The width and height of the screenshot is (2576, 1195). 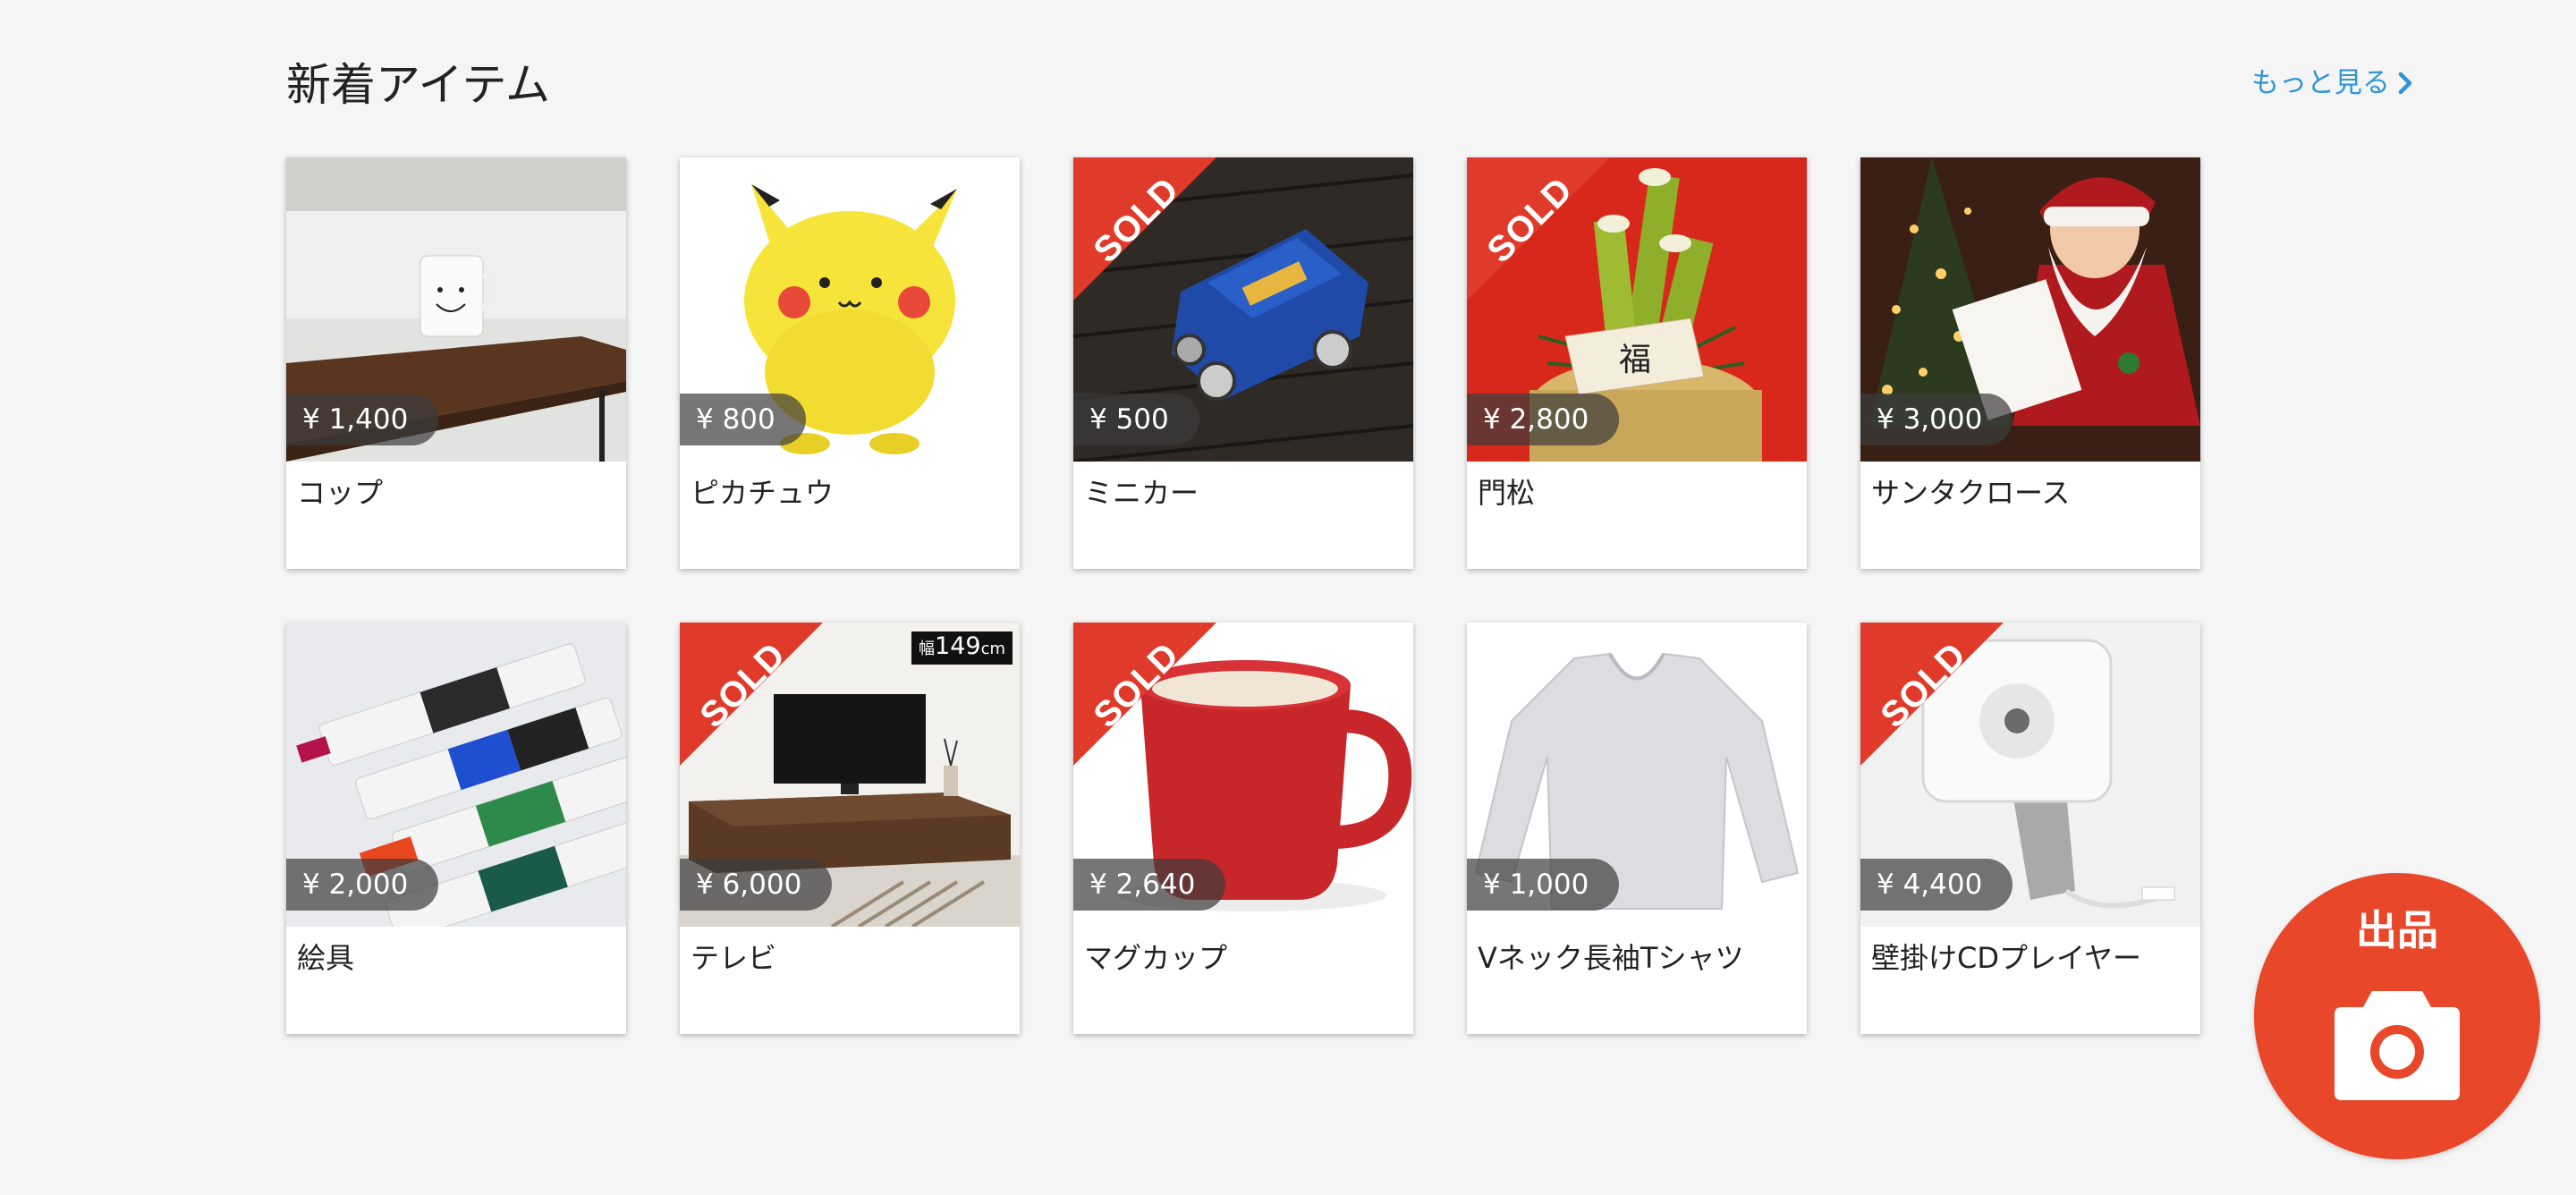 What do you see at coordinates (1936, 419) in the screenshot?
I see `price-badge: ¥ 3,000` at bounding box center [1936, 419].